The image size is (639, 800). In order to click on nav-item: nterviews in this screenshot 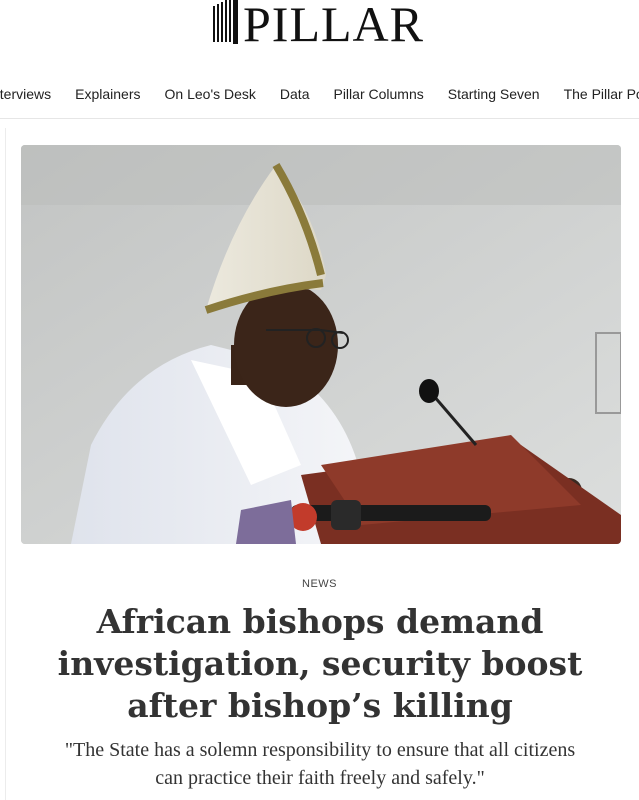, I will do `click(25, 94)`.